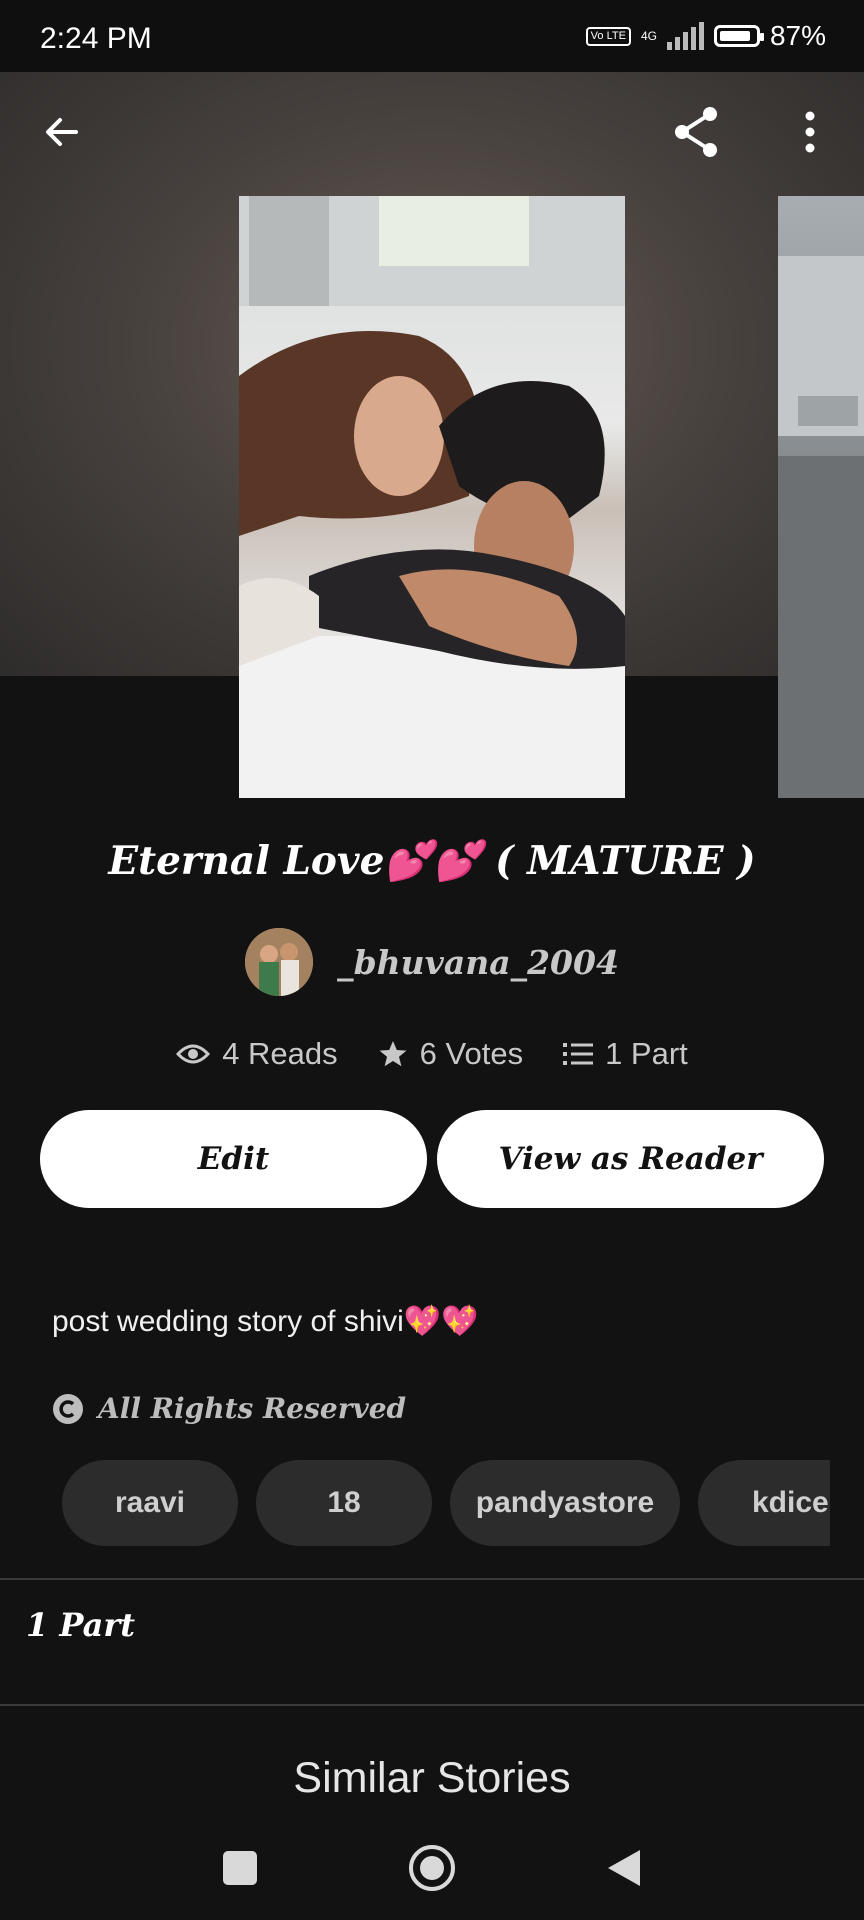 This screenshot has height=1920, width=864. Describe the element at coordinates (432, 36) in the screenshot. I see `status-bar: 2:24 PM Vo LTE 4G 87%` at that location.